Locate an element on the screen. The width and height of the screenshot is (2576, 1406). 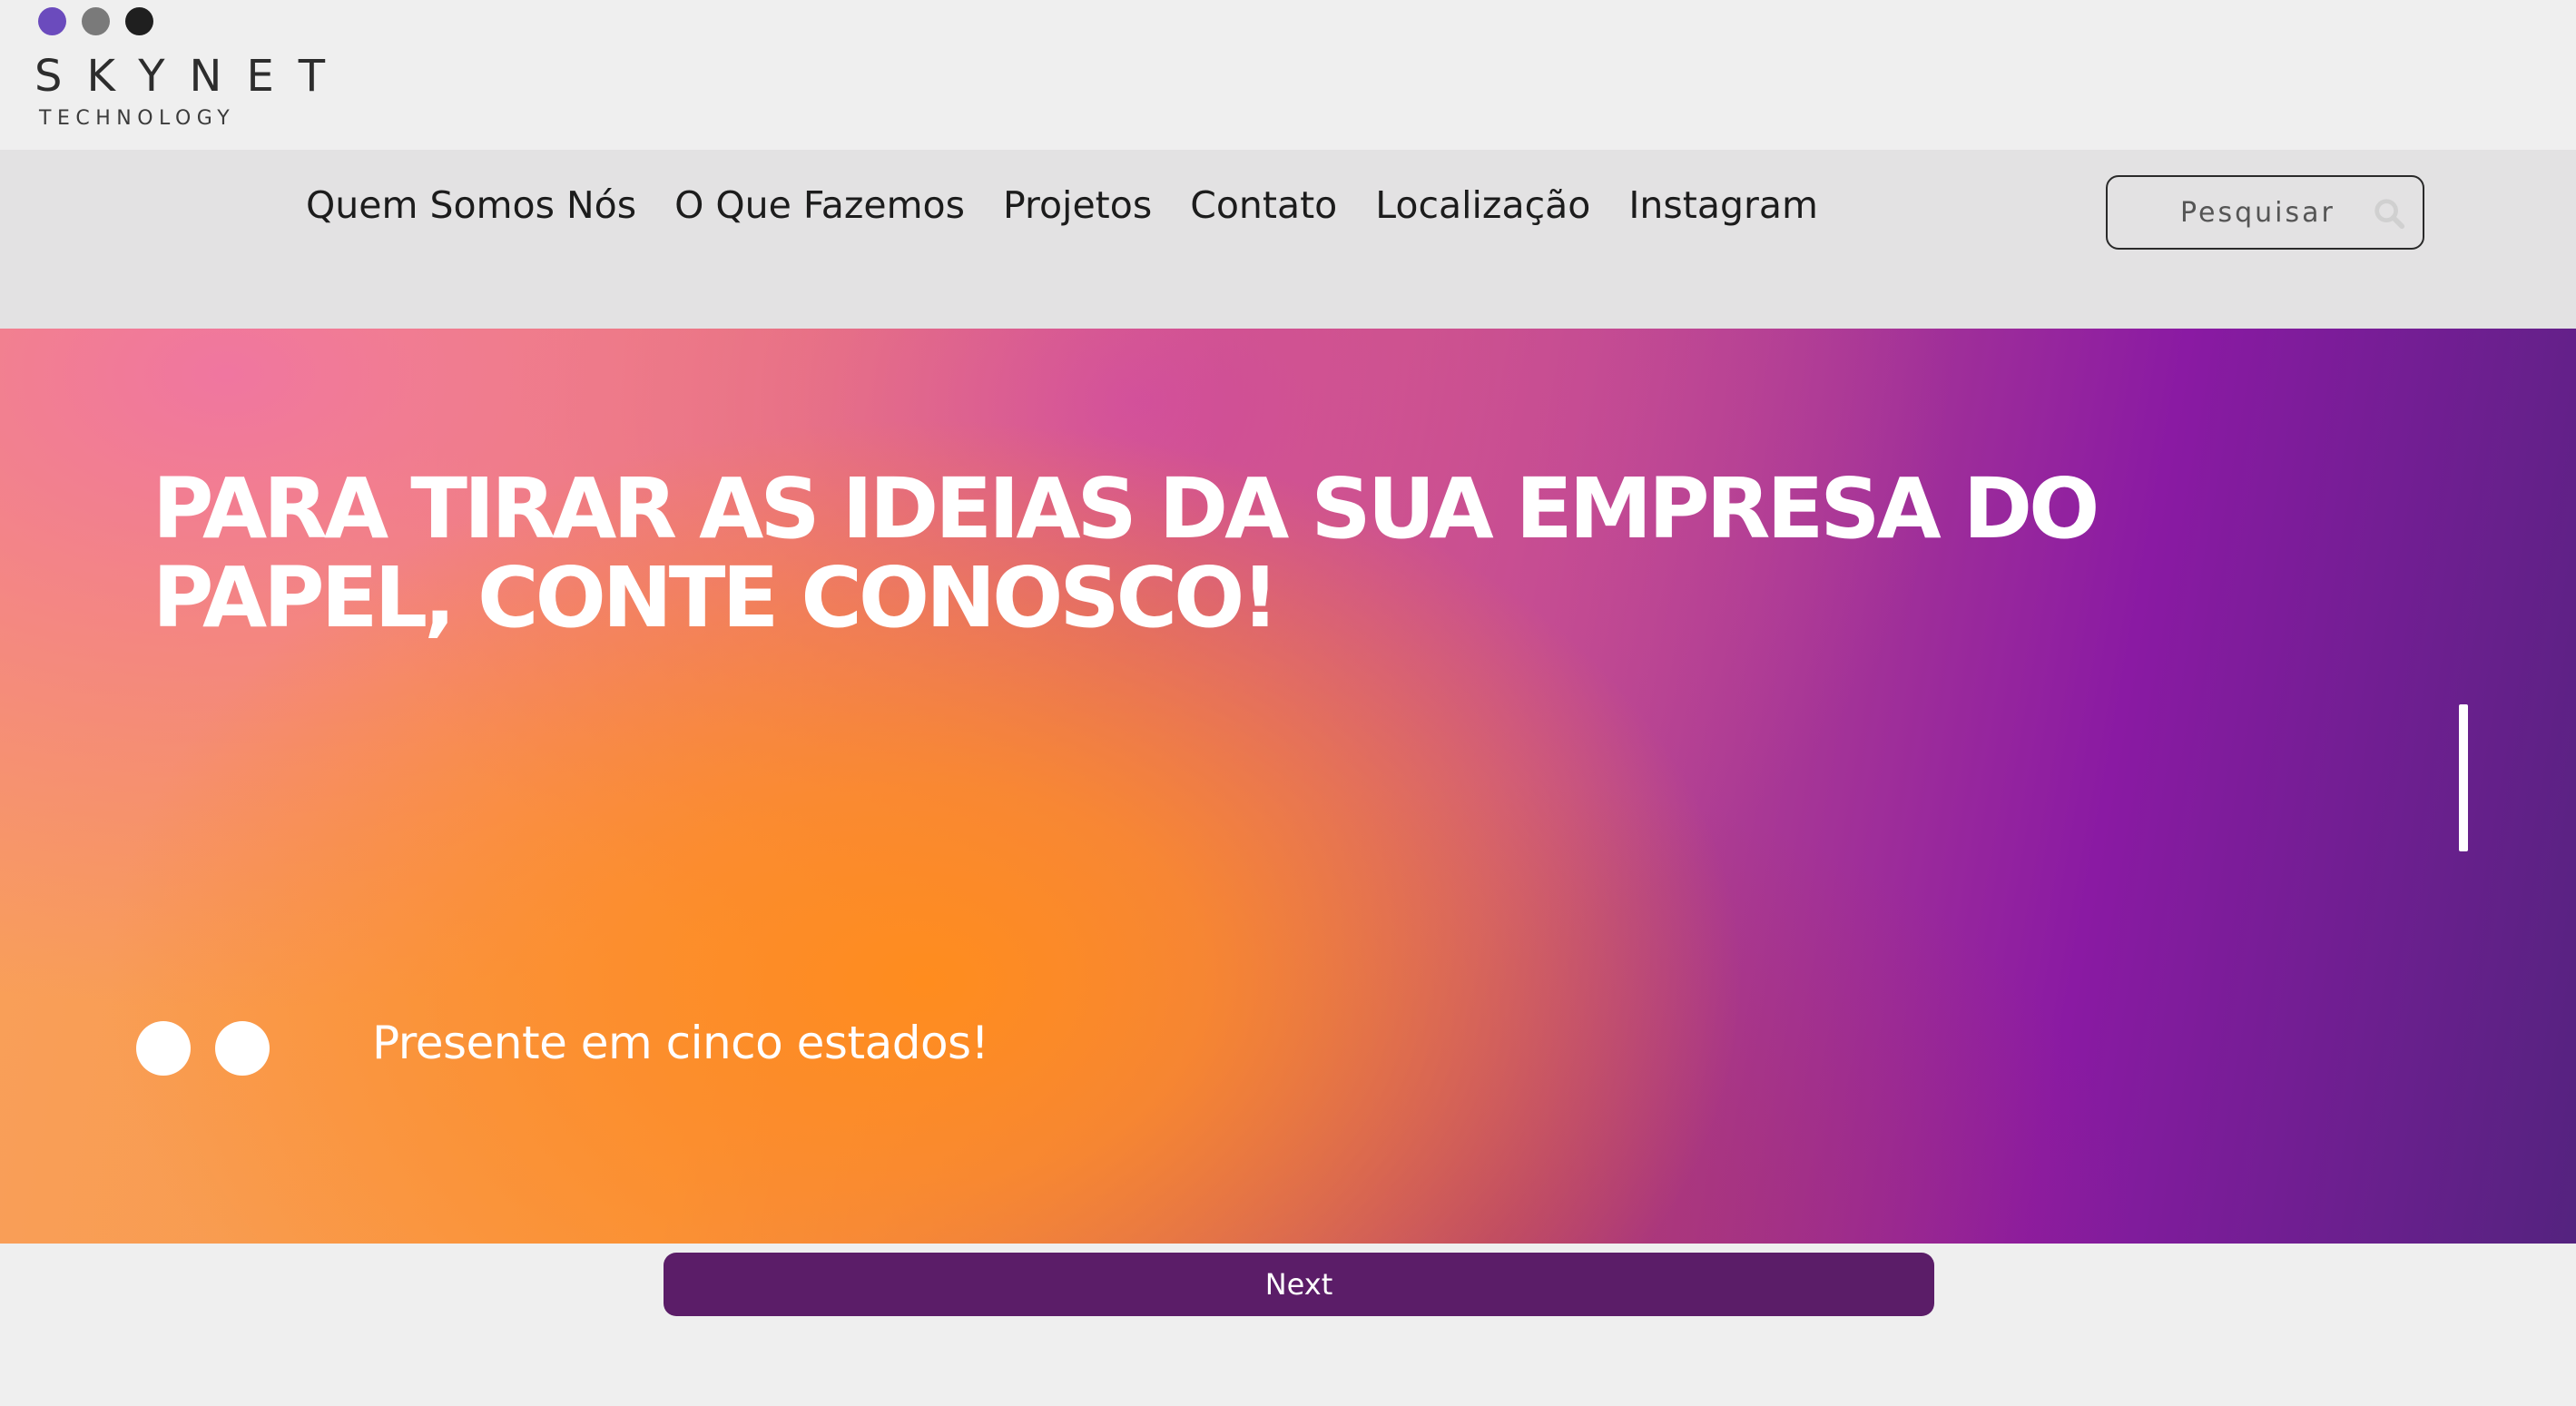
nav-item-instagram: Instagram is located at coordinates (1723, 205).